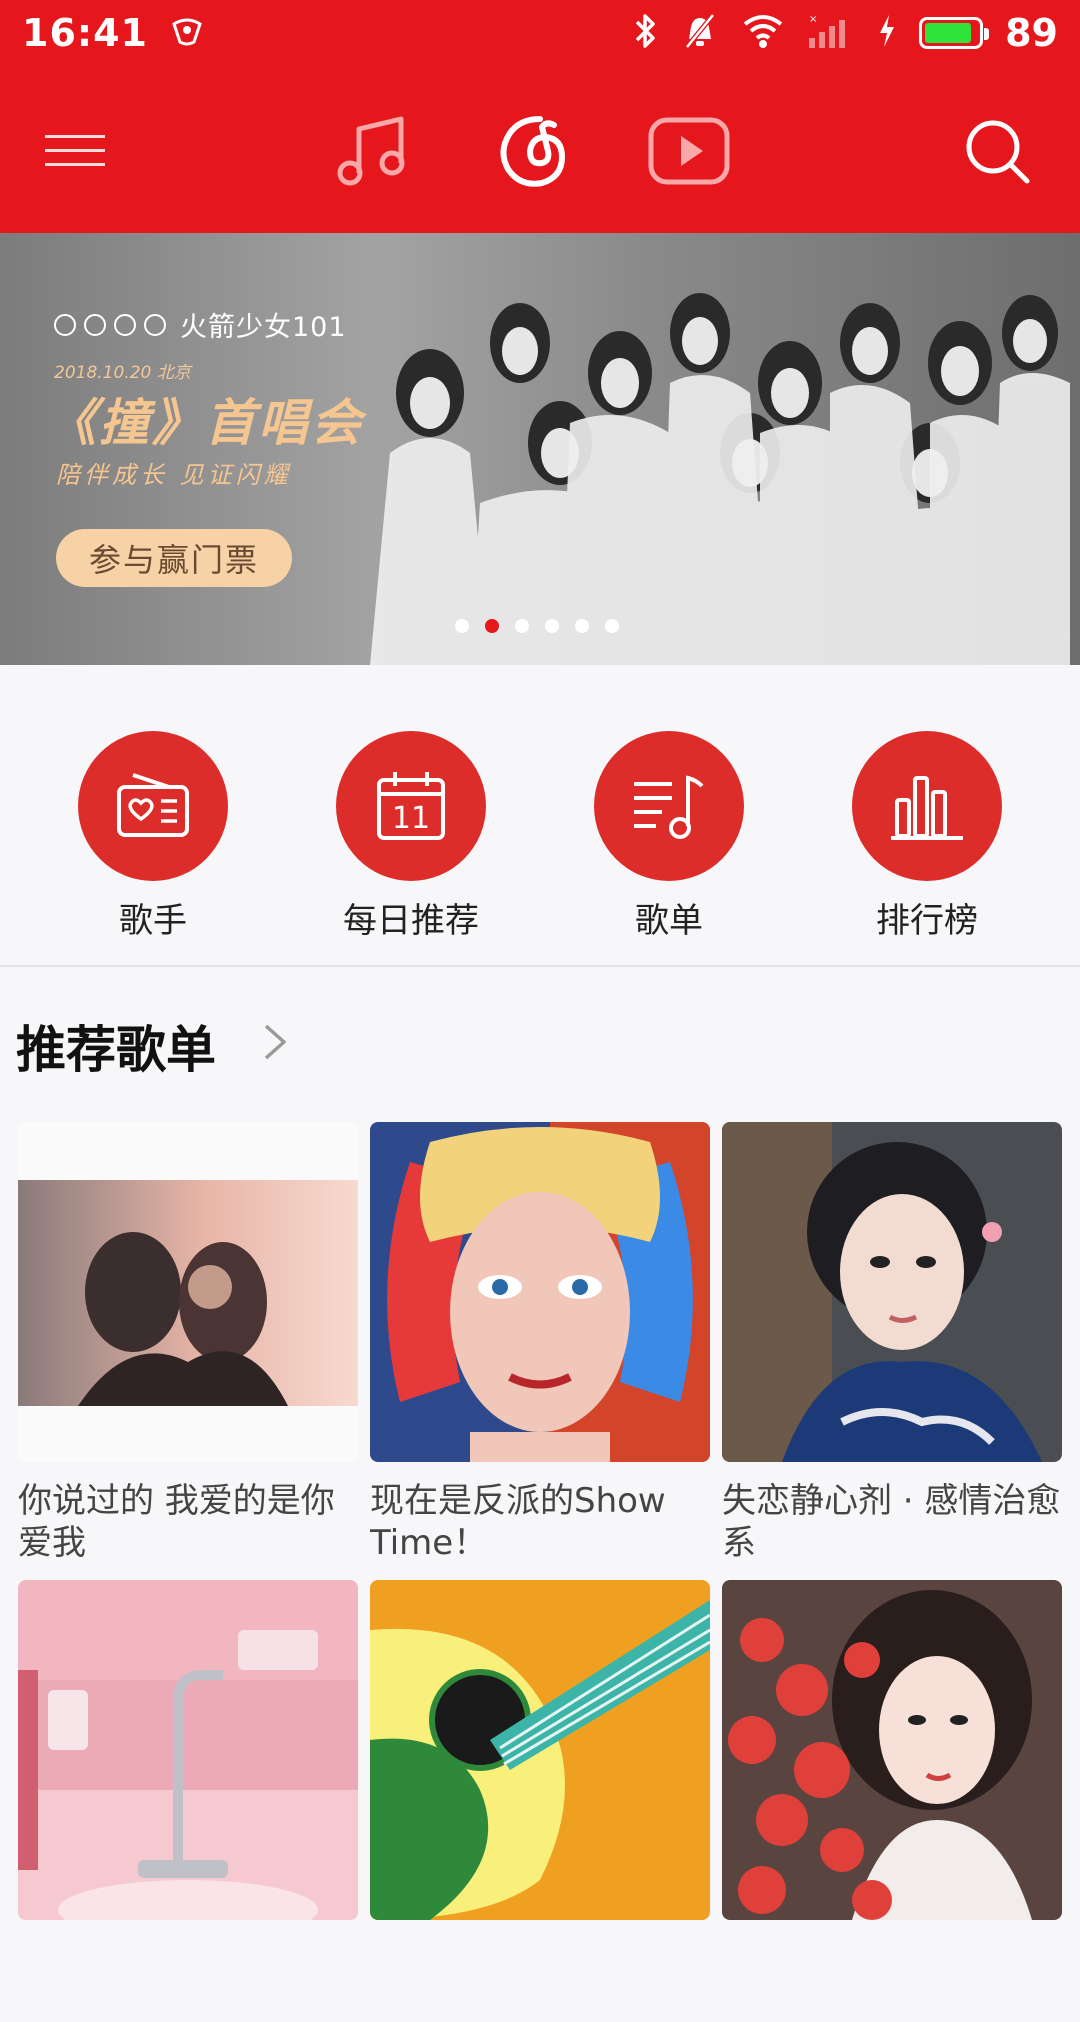 Image resolution: width=1080 pixels, height=2022 pixels. I want to click on category-daily-circle: 11, so click(411, 806).